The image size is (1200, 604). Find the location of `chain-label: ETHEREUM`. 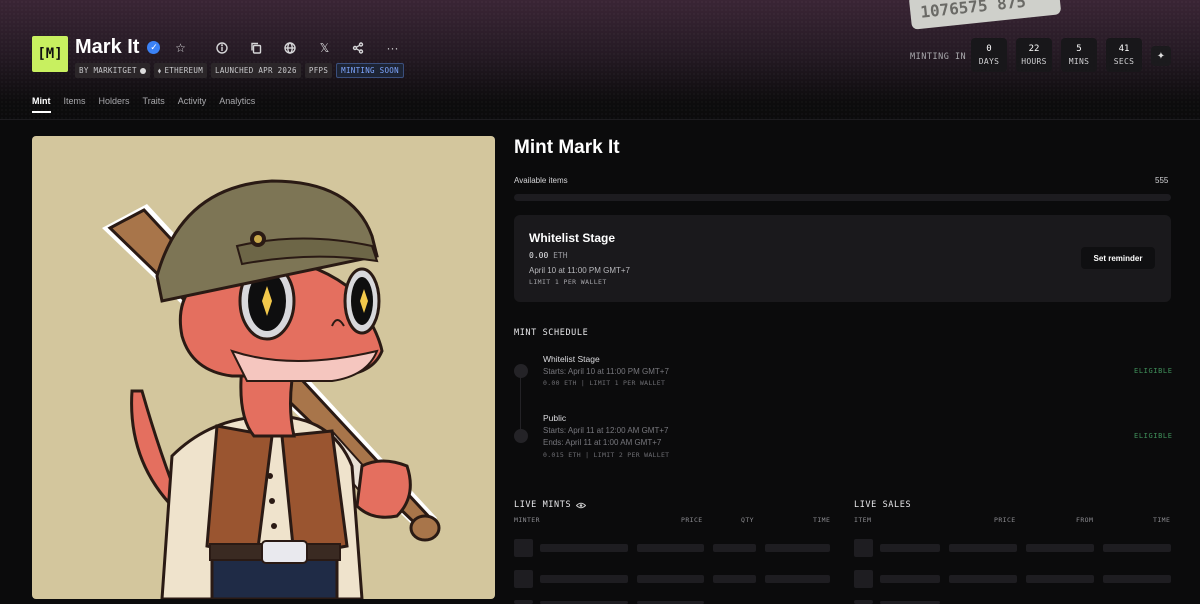

chain-label: ETHEREUM is located at coordinates (184, 70).